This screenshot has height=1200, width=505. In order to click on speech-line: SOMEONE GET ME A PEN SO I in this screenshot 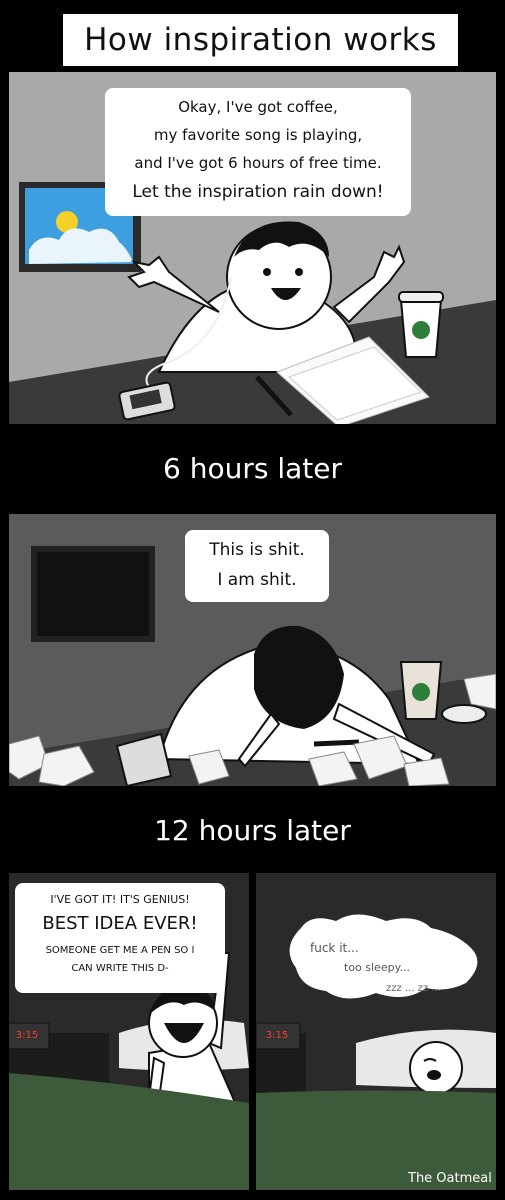, I will do `click(120, 950)`.